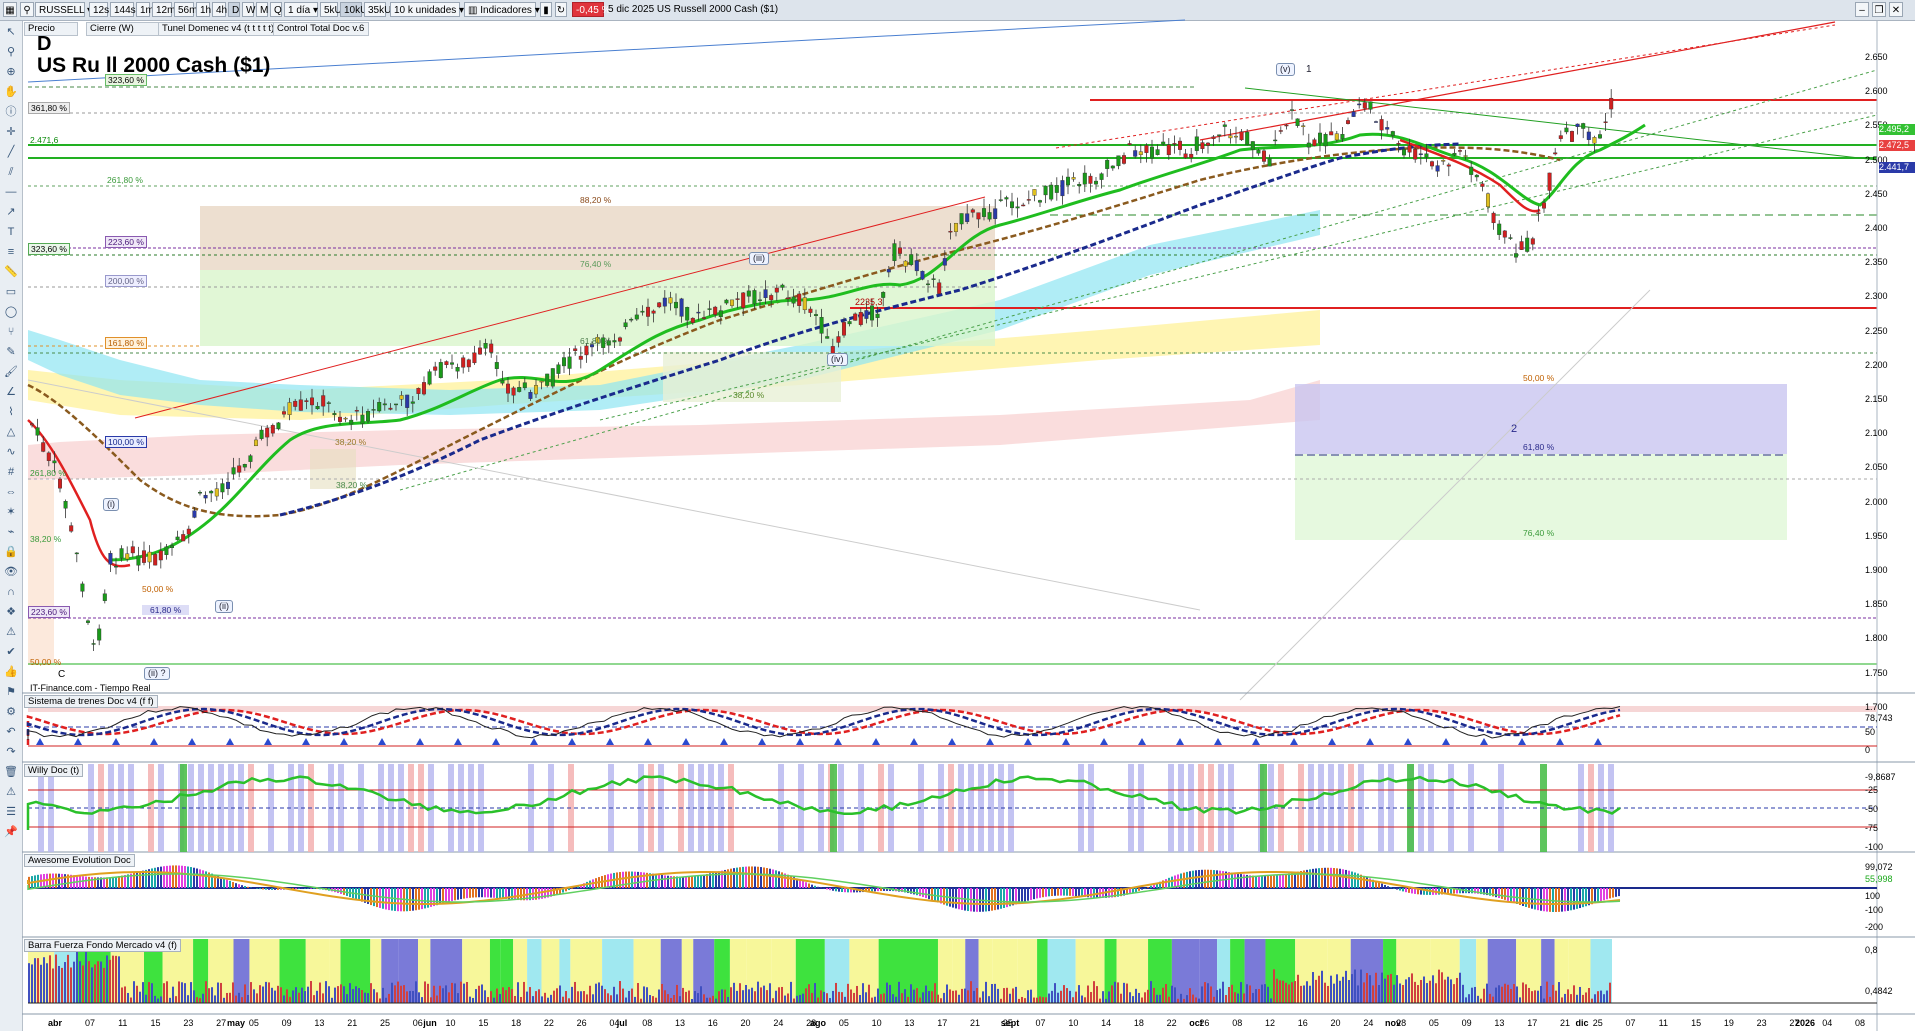  What do you see at coordinates (1171, 1023) in the screenshot?
I see `x-day-label: 22` at bounding box center [1171, 1023].